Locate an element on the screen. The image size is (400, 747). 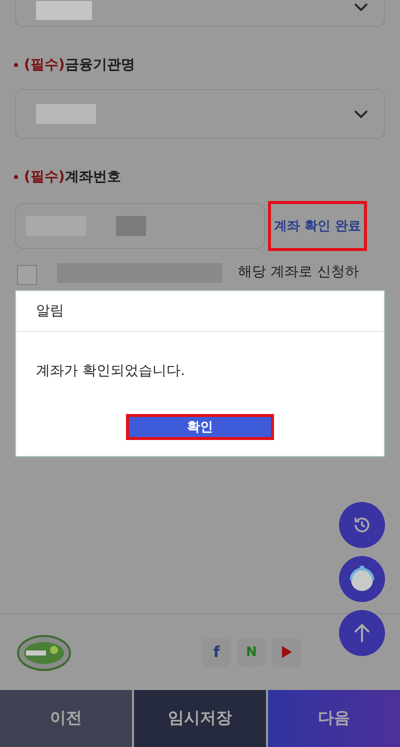
field-label: (필수)금융기관명 is located at coordinates (79, 65).